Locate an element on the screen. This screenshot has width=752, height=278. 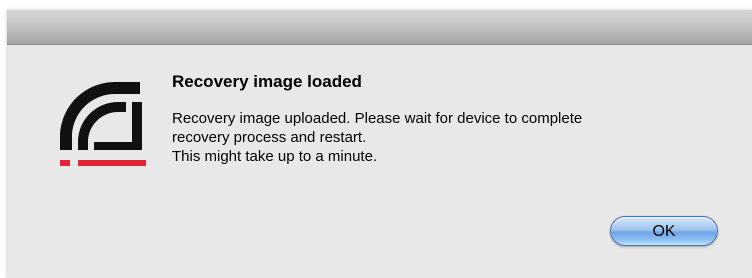
dialog-title: Recovery image loaded is located at coordinates (267, 81).